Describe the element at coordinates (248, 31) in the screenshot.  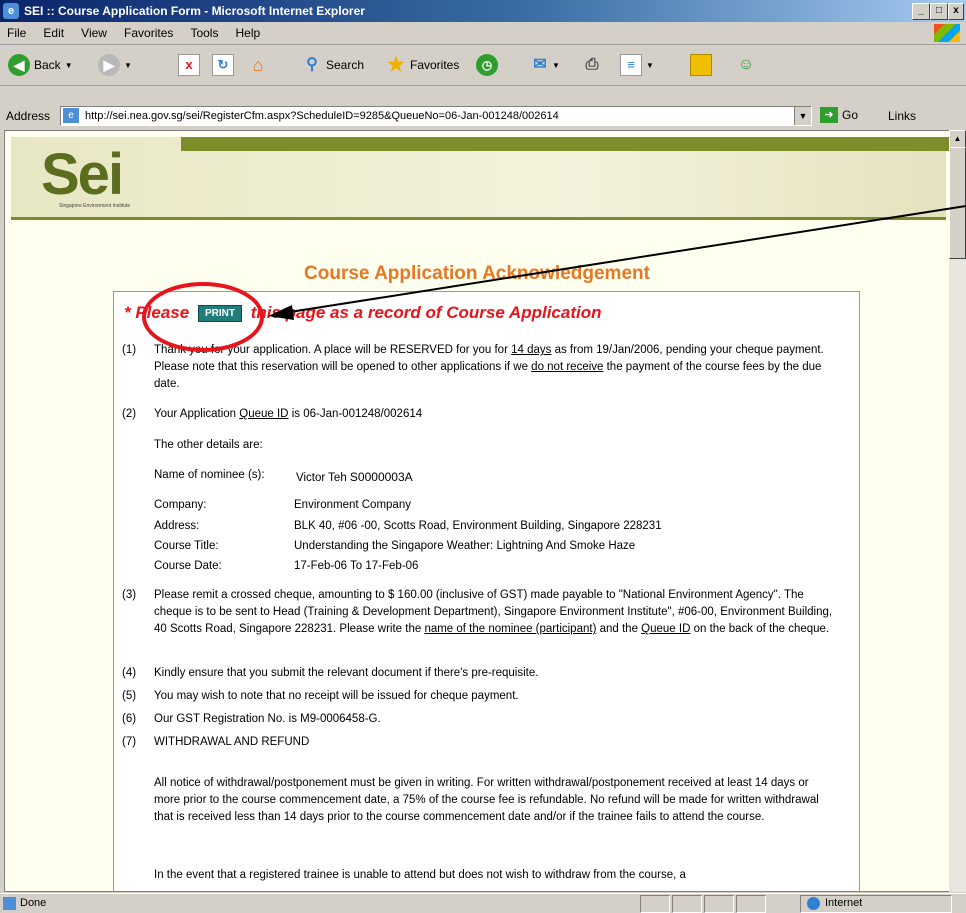
I see `menu-help: Help` at that location.